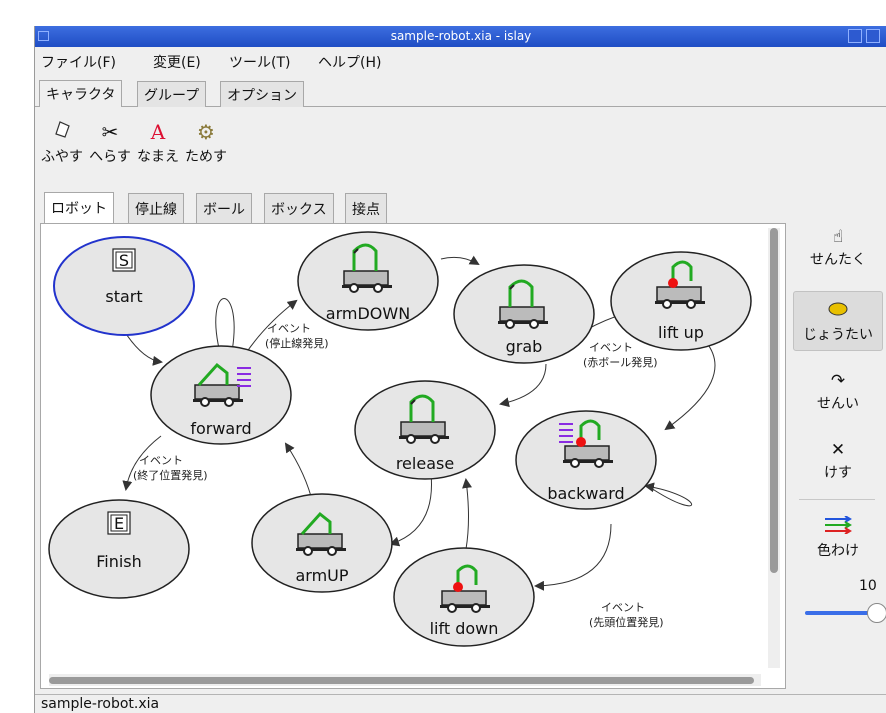 The width and height of the screenshot is (886, 713). I want to click on node-label: backward, so click(585, 493).